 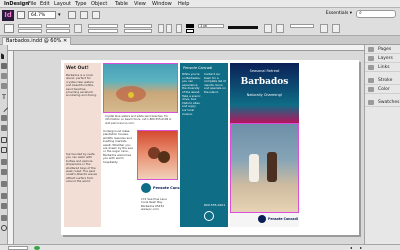 I want to click on panel-layers: Layers, so click(x=382, y=58).